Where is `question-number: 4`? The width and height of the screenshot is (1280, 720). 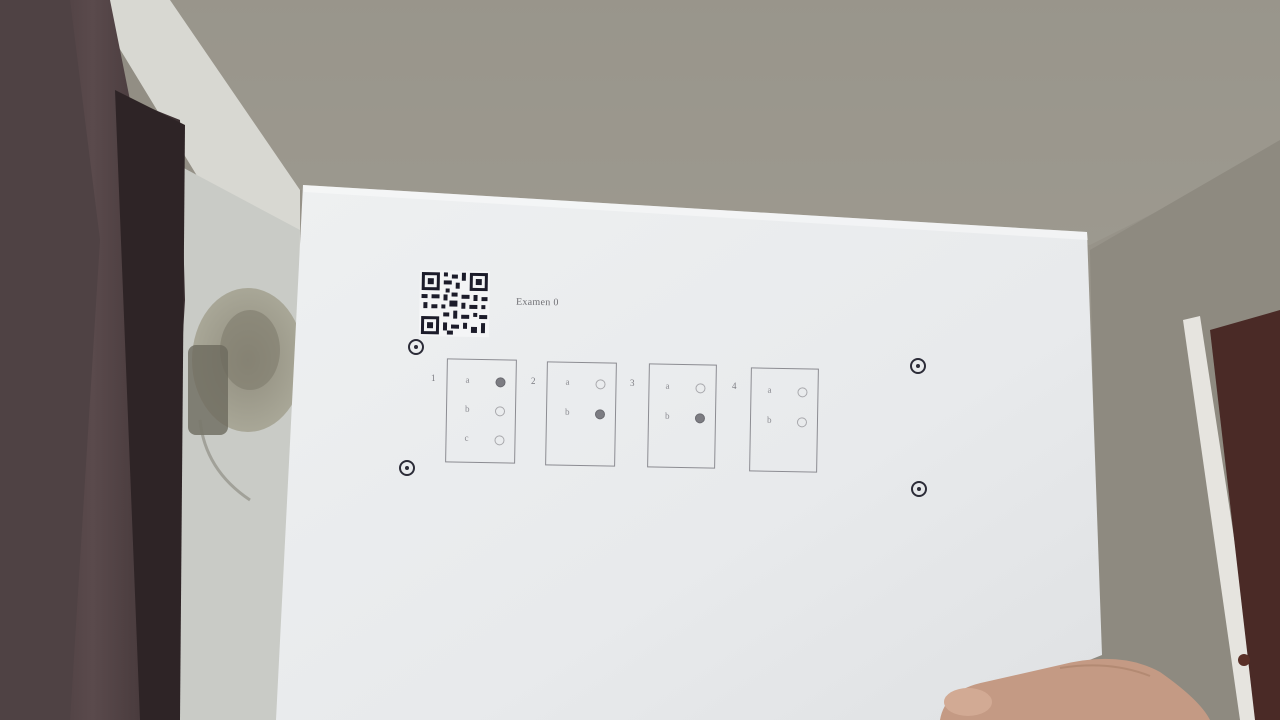
question-number: 4 is located at coordinates (734, 386).